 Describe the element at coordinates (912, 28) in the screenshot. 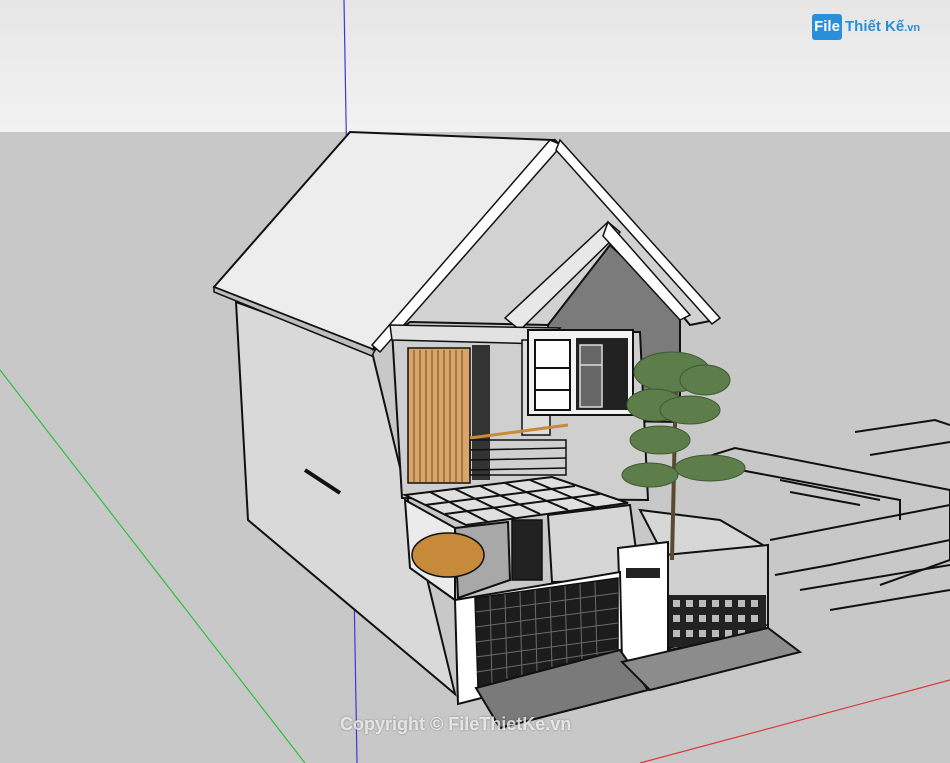

I see `logo-tld: .vn` at that location.